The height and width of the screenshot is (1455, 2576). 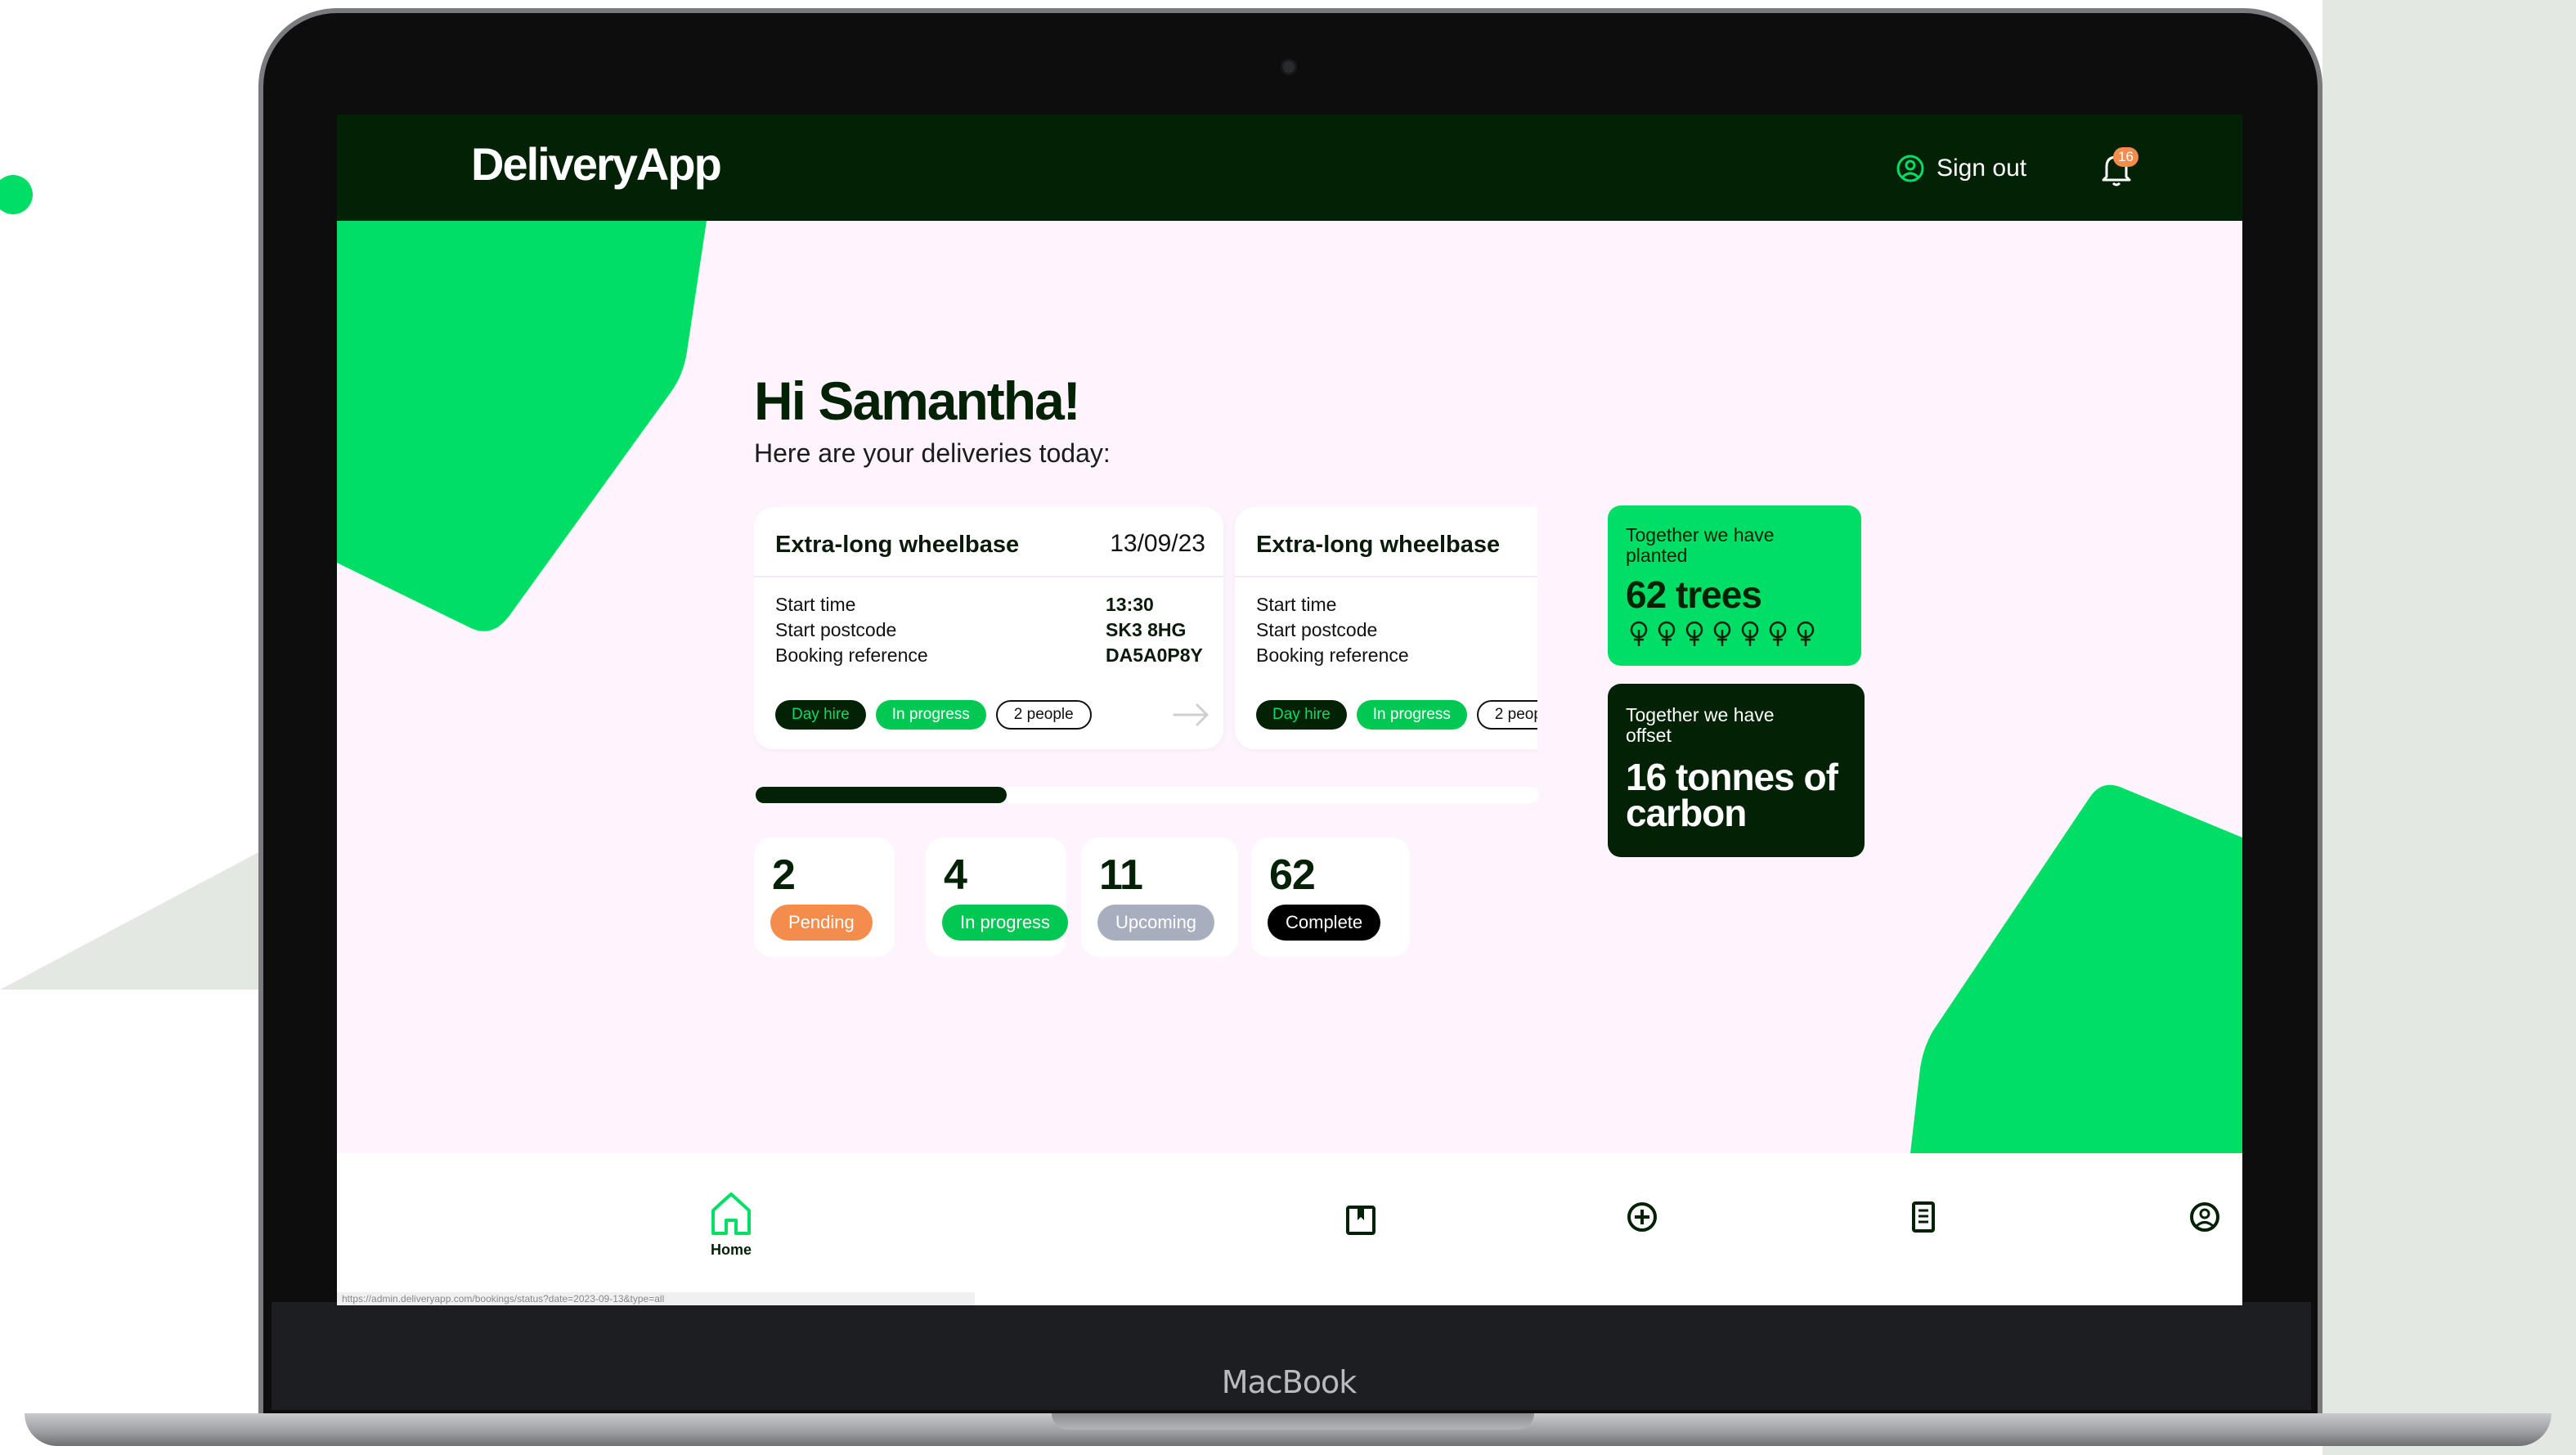 What do you see at coordinates (932, 453) in the screenshot?
I see `page-subtitle: Here are your deliveries today:` at bounding box center [932, 453].